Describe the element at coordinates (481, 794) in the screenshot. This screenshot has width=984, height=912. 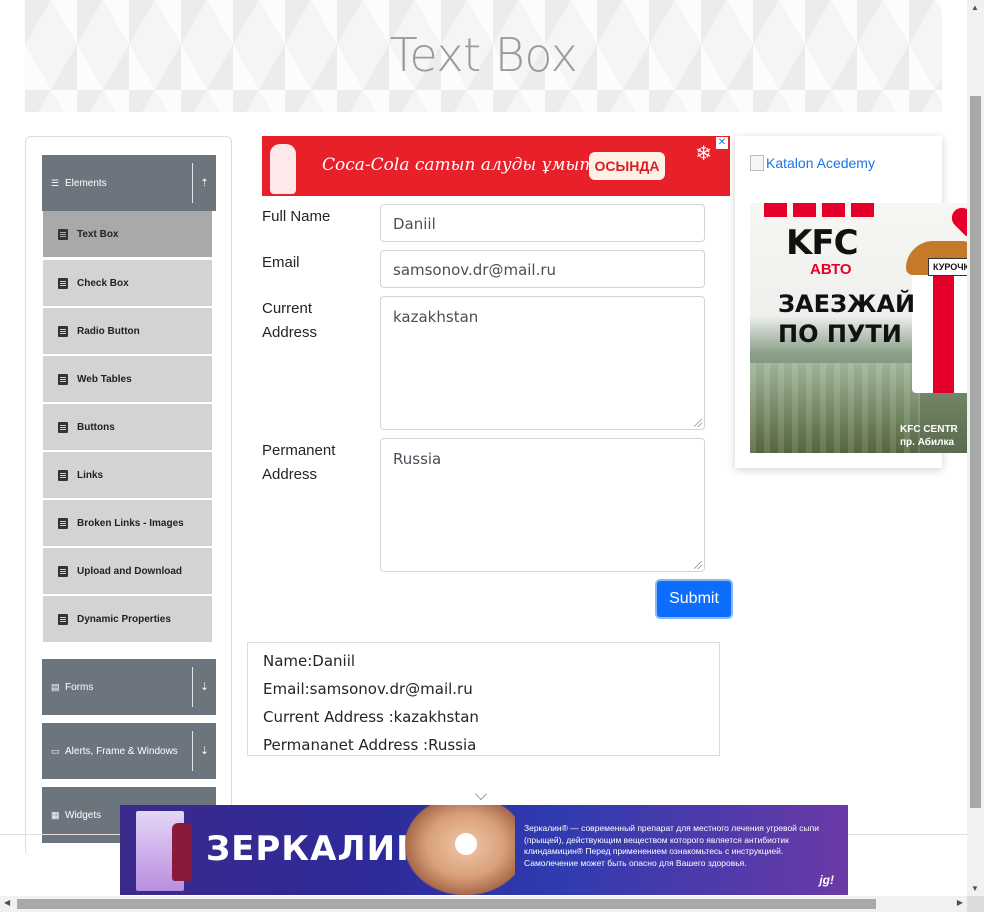
I see `chevron-down-icon` at that location.